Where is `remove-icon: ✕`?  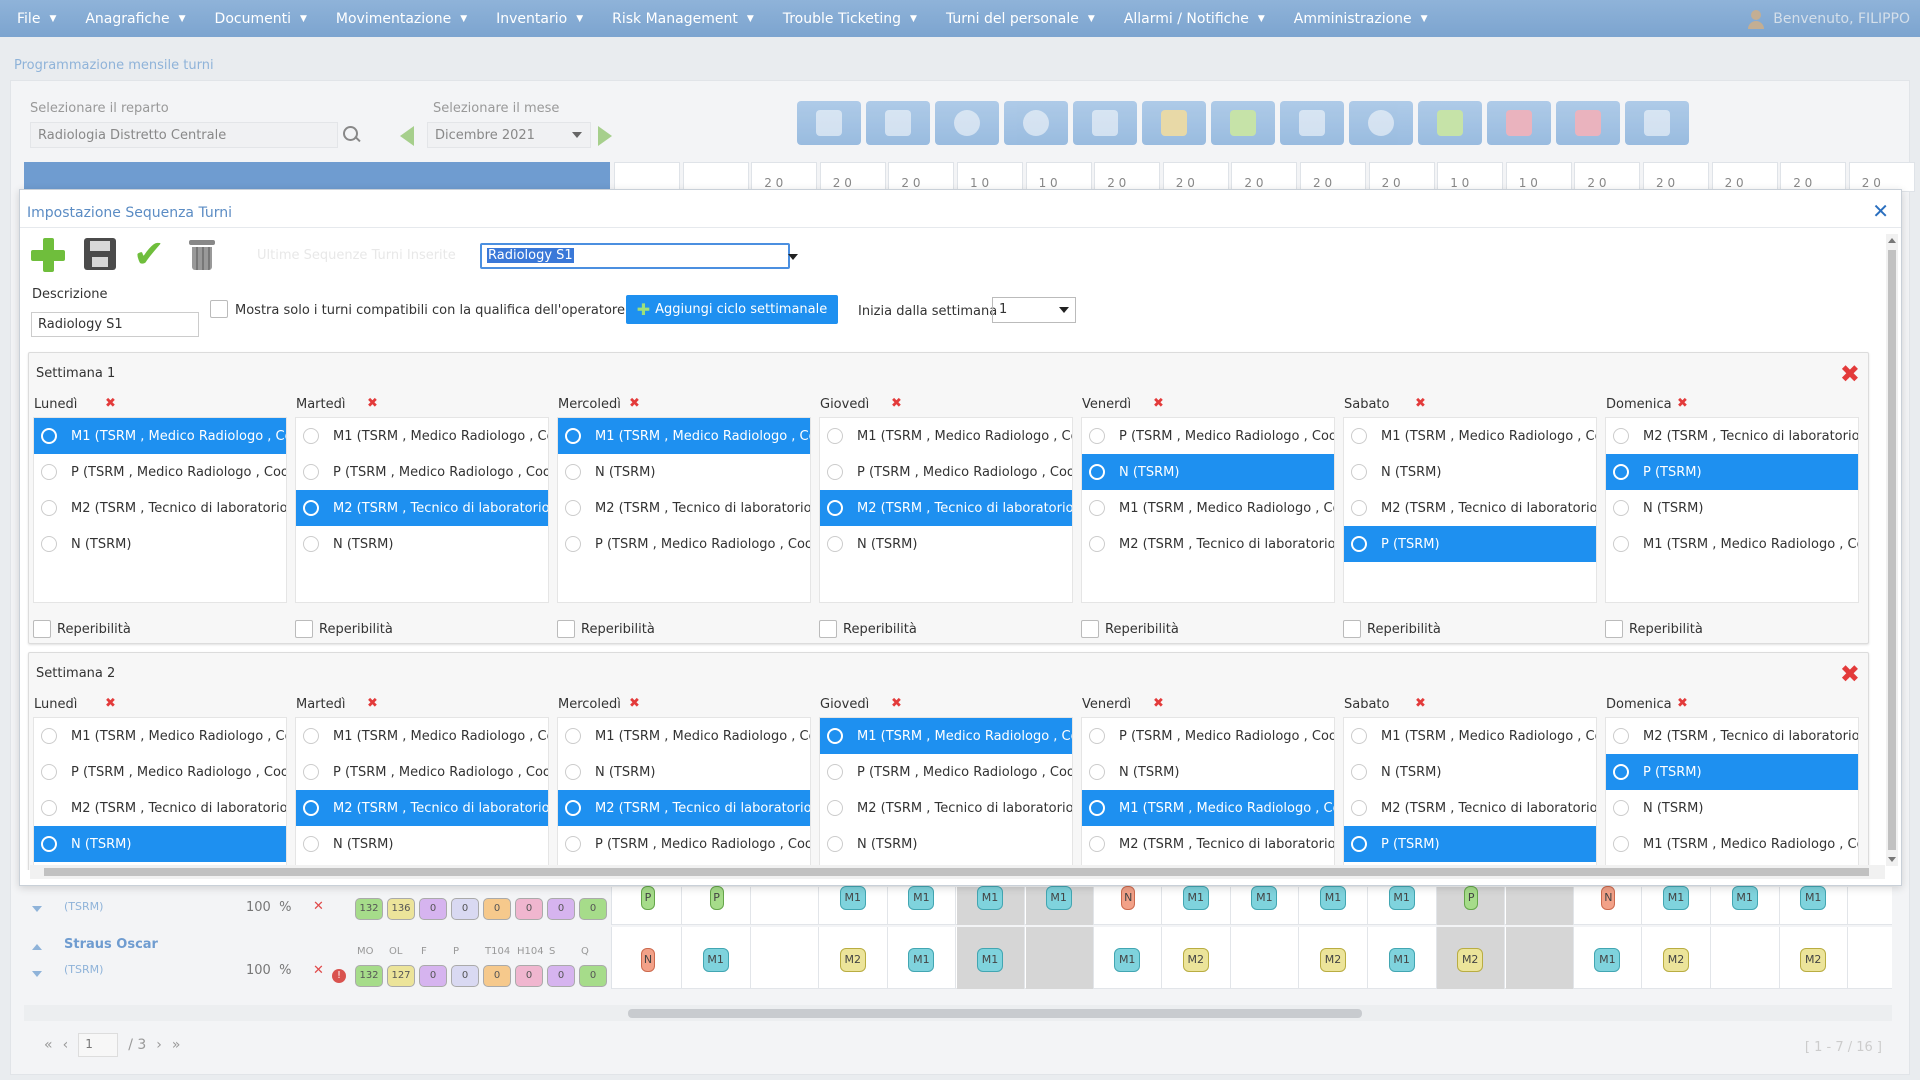 remove-icon: ✕ is located at coordinates (318, 906).